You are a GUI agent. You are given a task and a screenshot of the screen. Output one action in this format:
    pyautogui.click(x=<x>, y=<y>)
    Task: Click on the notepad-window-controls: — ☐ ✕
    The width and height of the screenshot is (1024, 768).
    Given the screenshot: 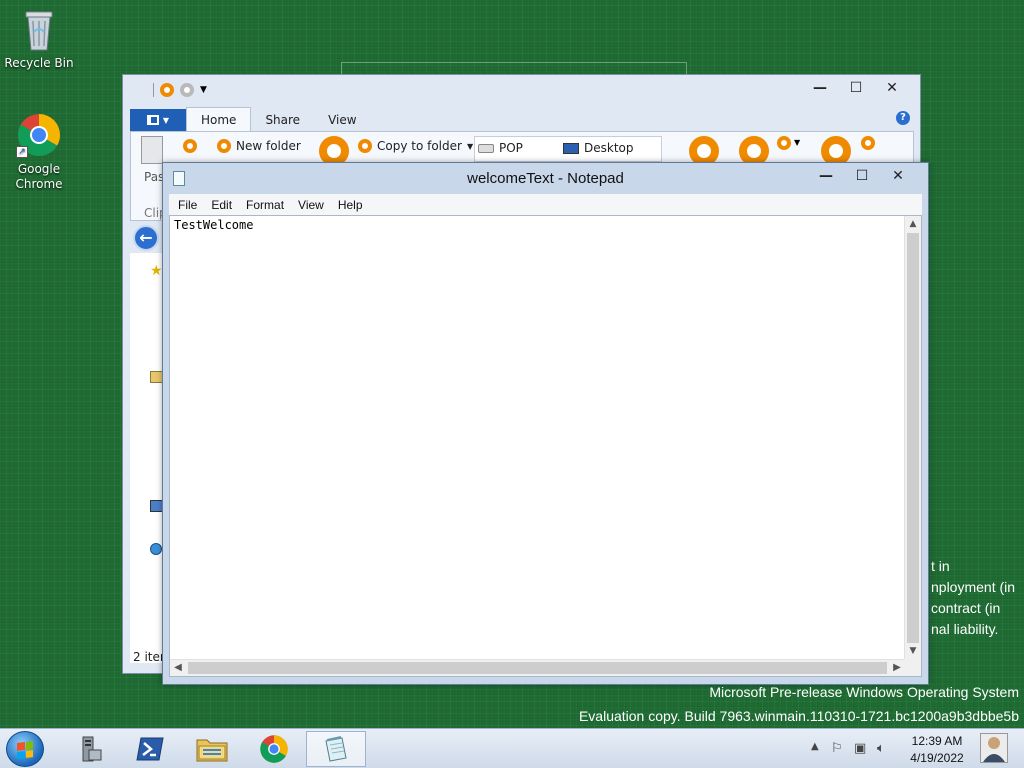 What is the action you would take?
    pyautogui.click(x=862, y=176)
    